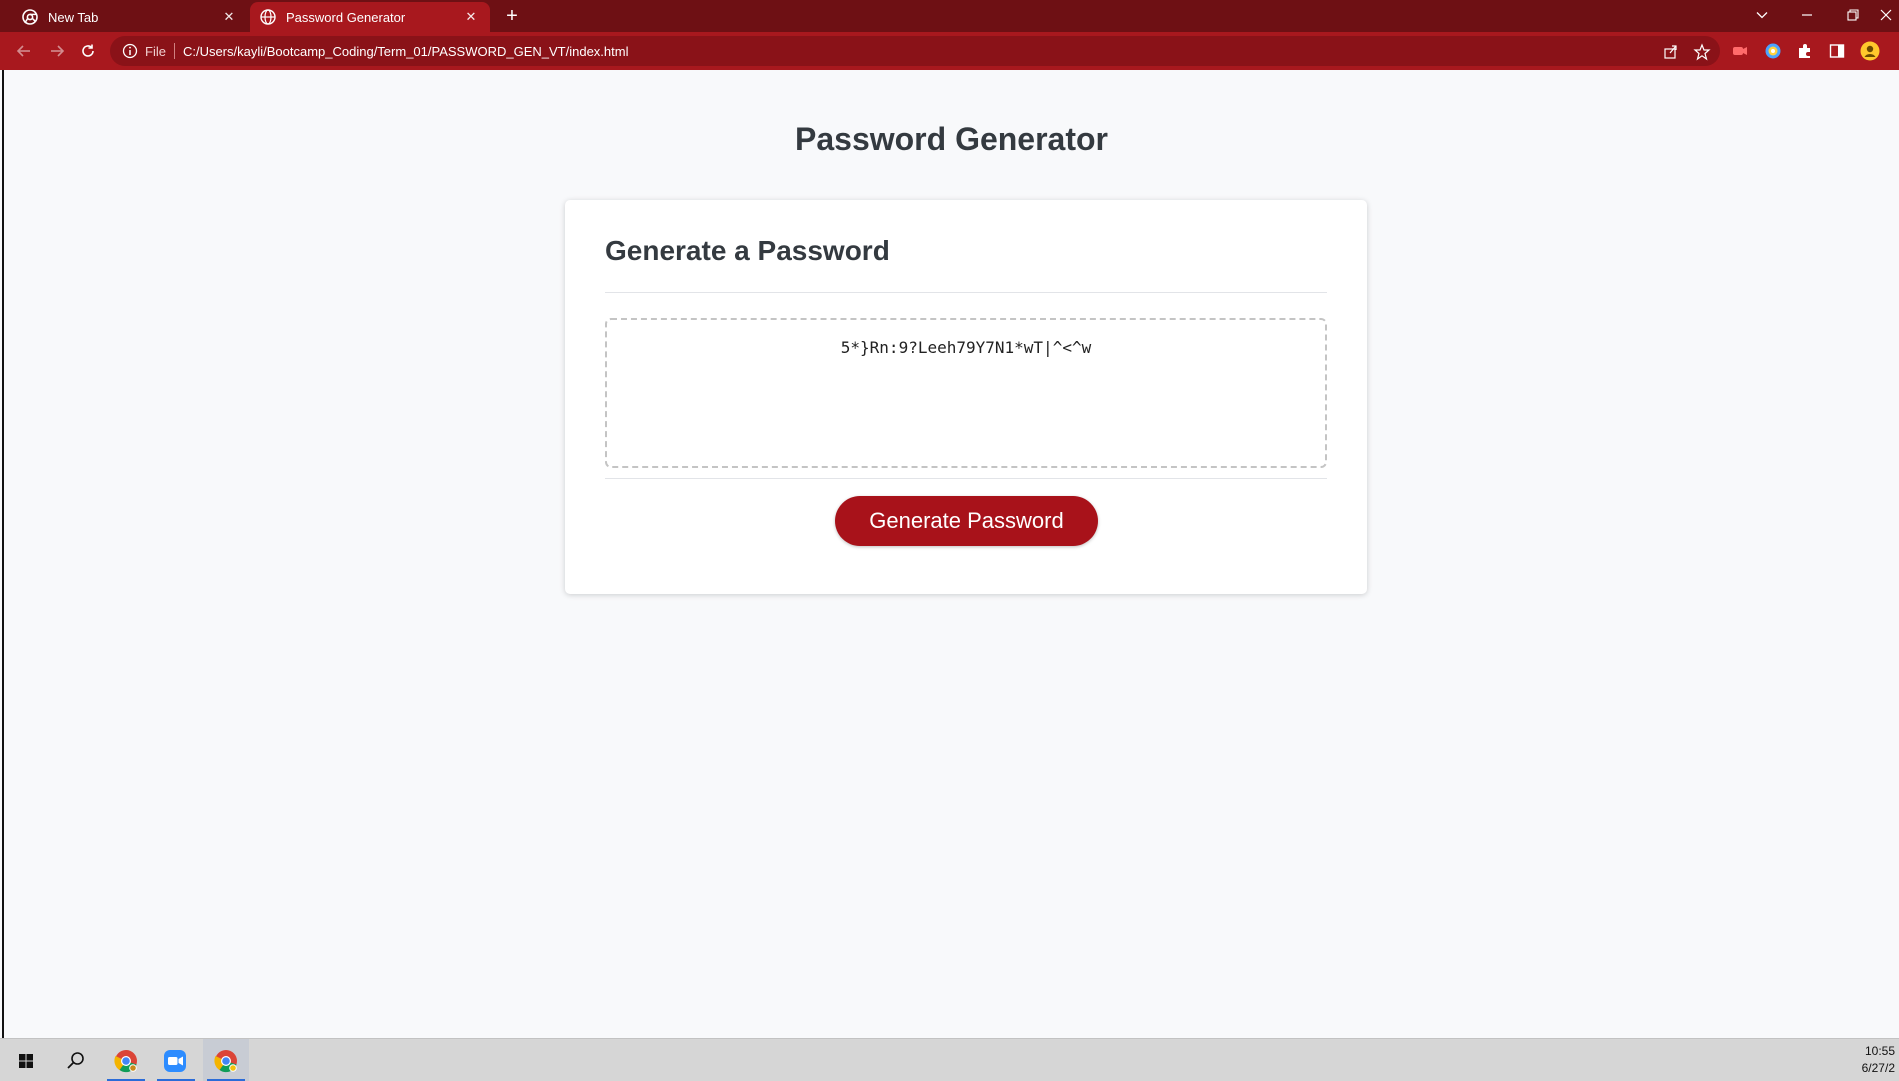 This screenshot has width=1899, height=1081. What do you see at coordinates (966, 478) in the screenshot?
I see `card-footer` at bounding box center [966, 478].